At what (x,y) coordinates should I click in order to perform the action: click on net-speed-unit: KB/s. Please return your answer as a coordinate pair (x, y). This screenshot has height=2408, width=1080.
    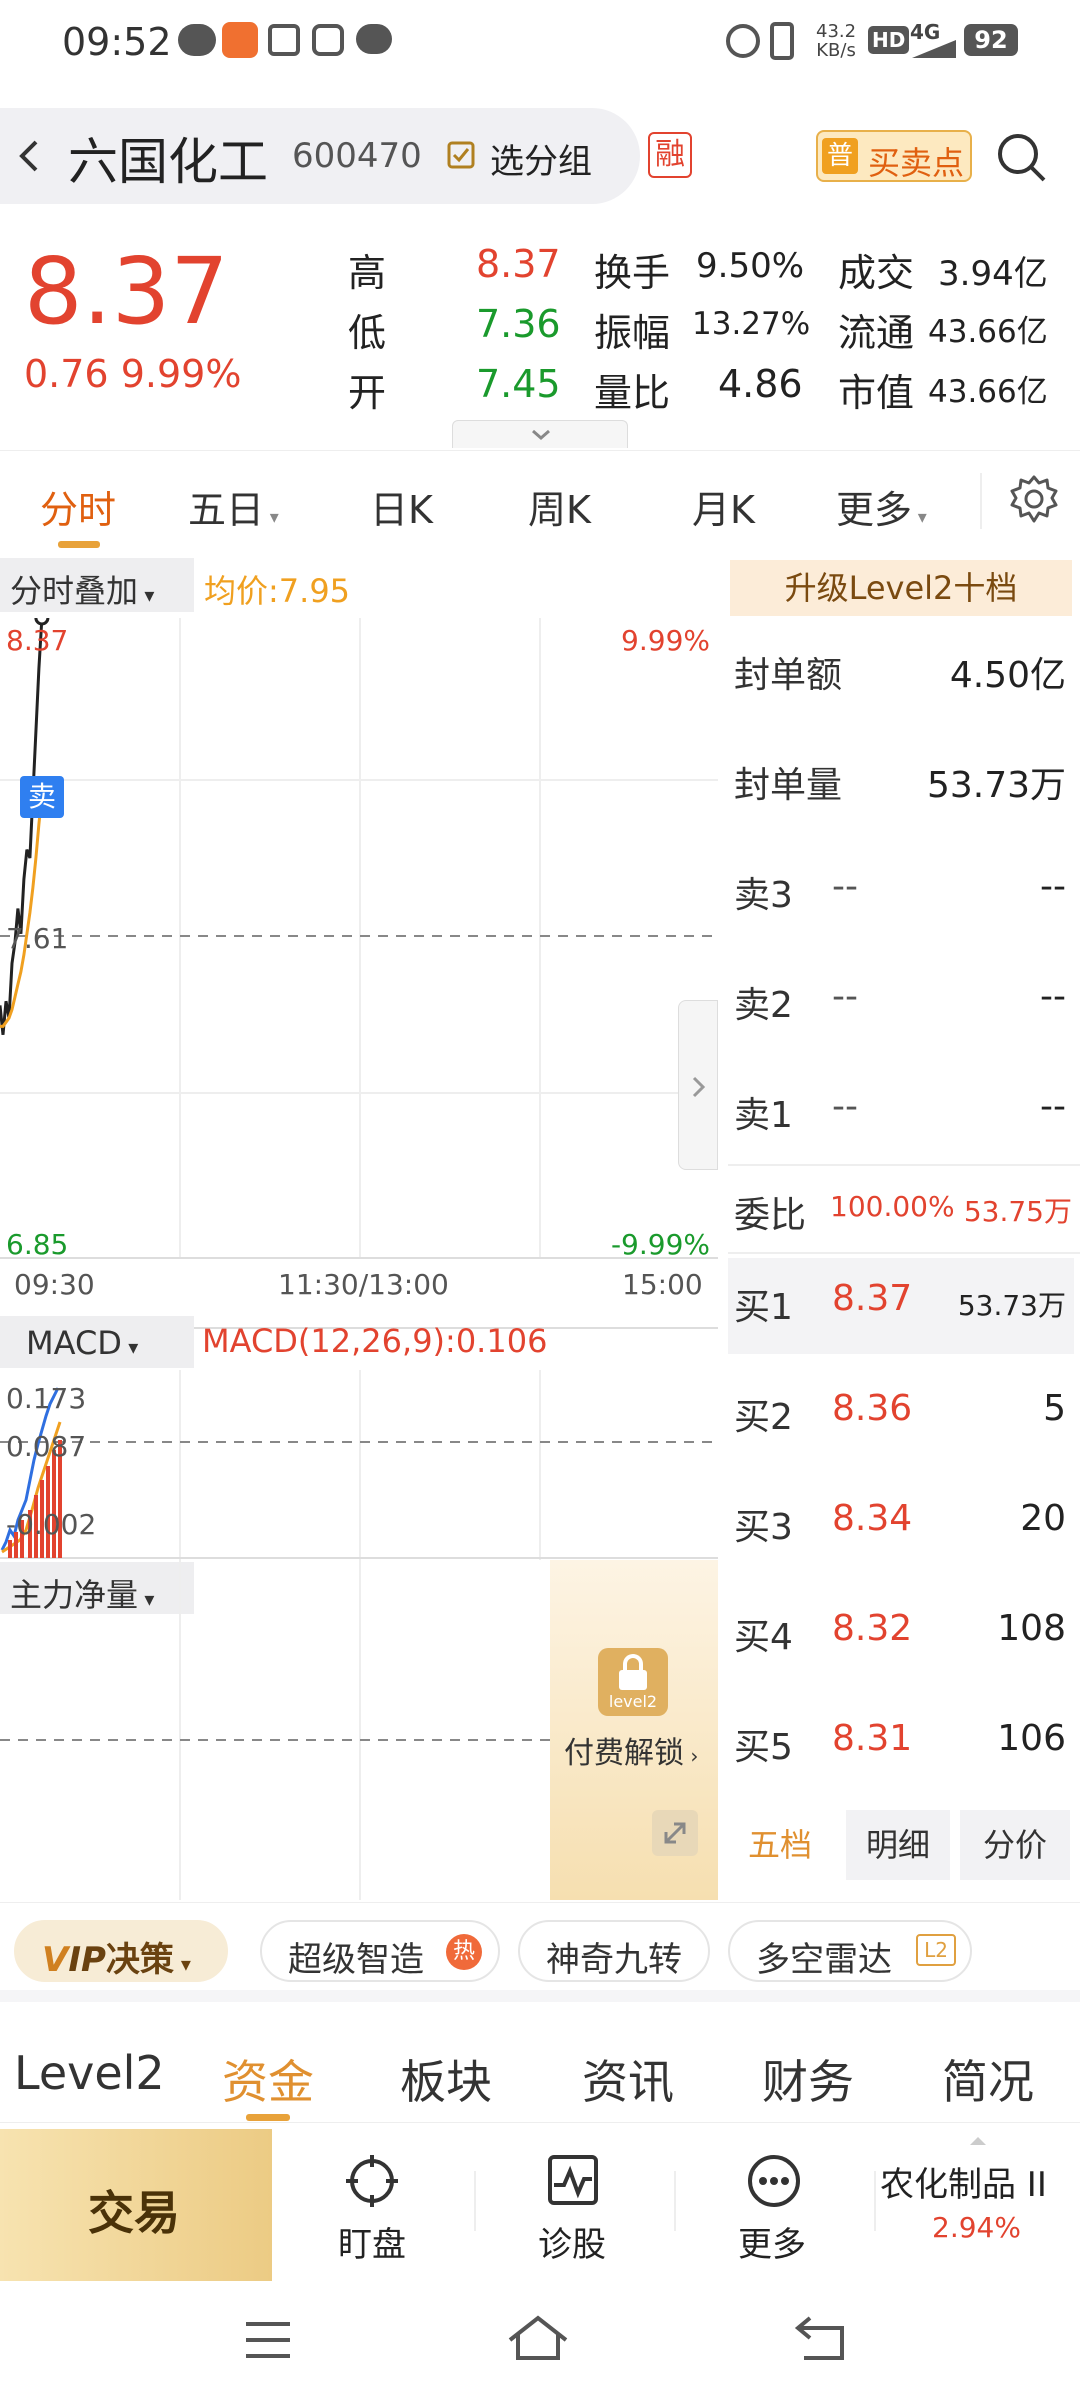
    Looking at the image, I should click on (836, 50).